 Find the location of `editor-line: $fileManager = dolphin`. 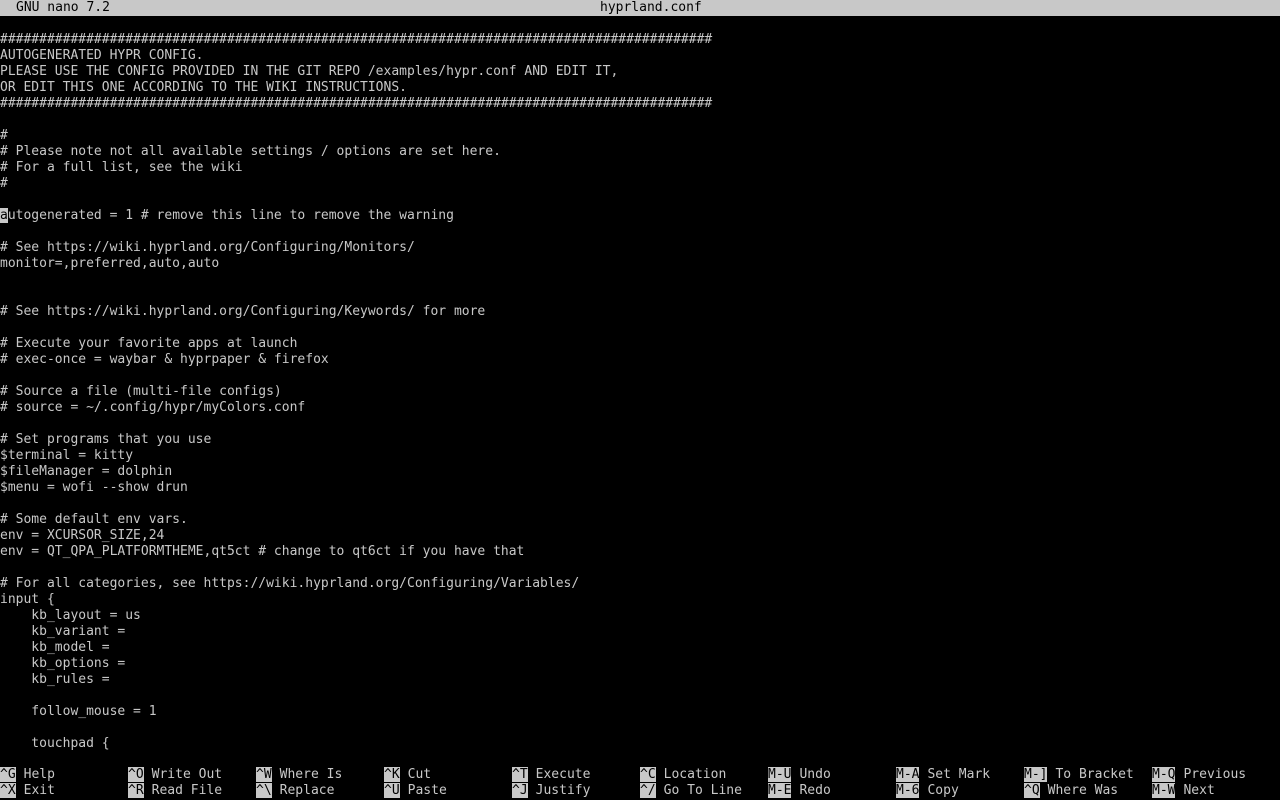

editor-line: $fileManager = dolphin is located at coordinates (640, 472).